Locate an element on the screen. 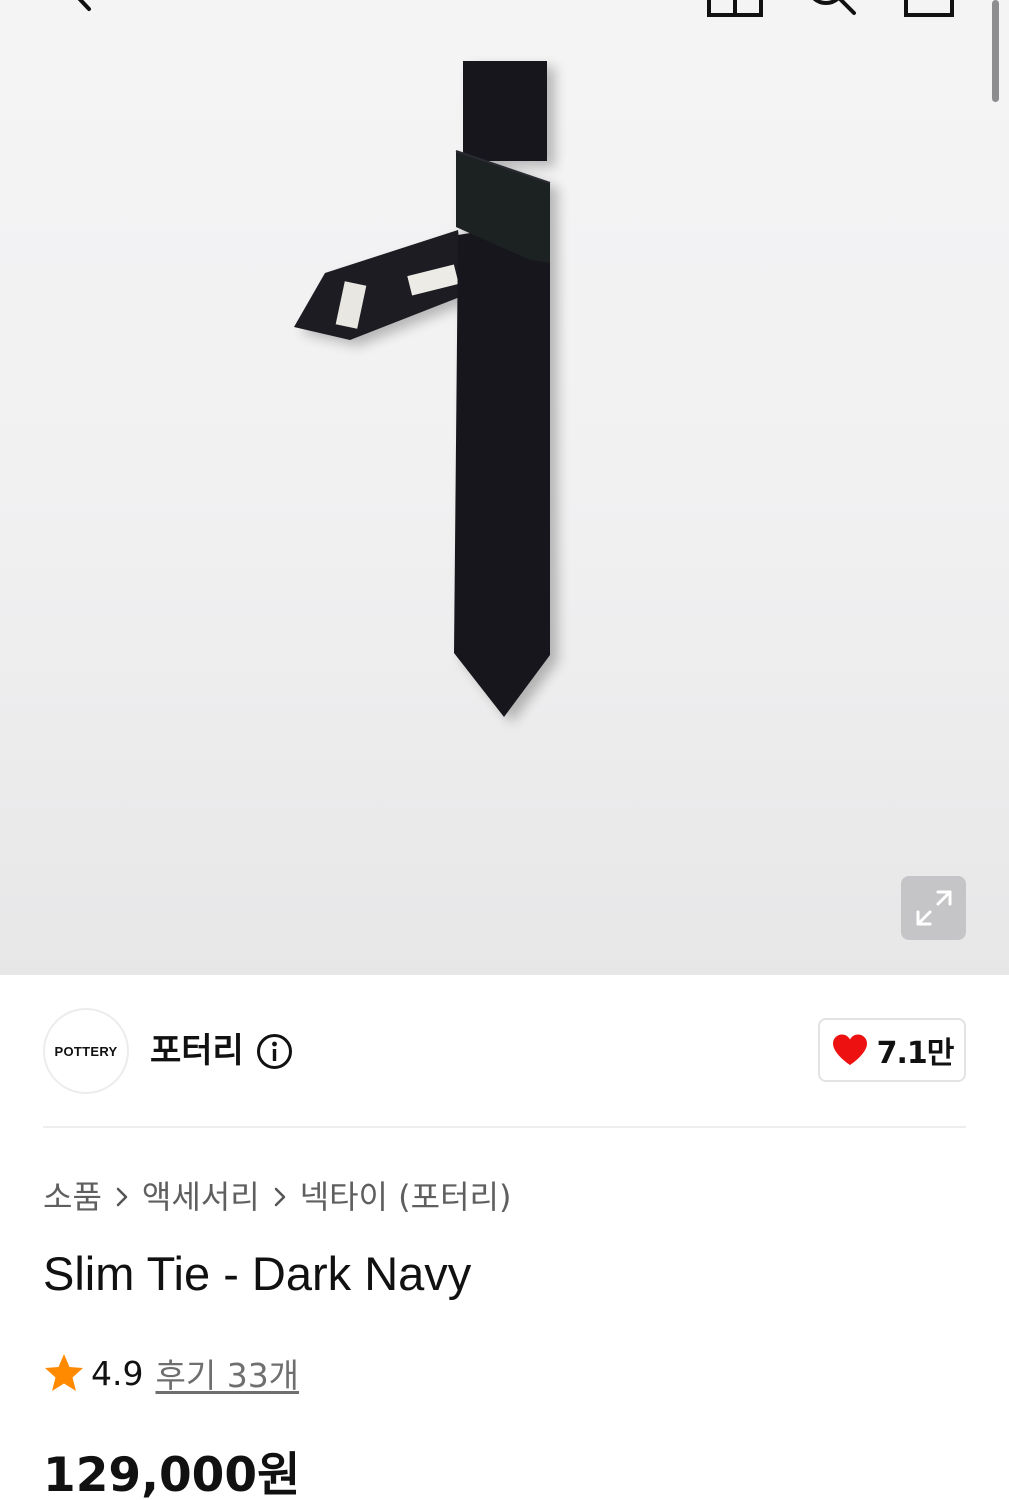  scrollbar is located at coordinates (995, 51).